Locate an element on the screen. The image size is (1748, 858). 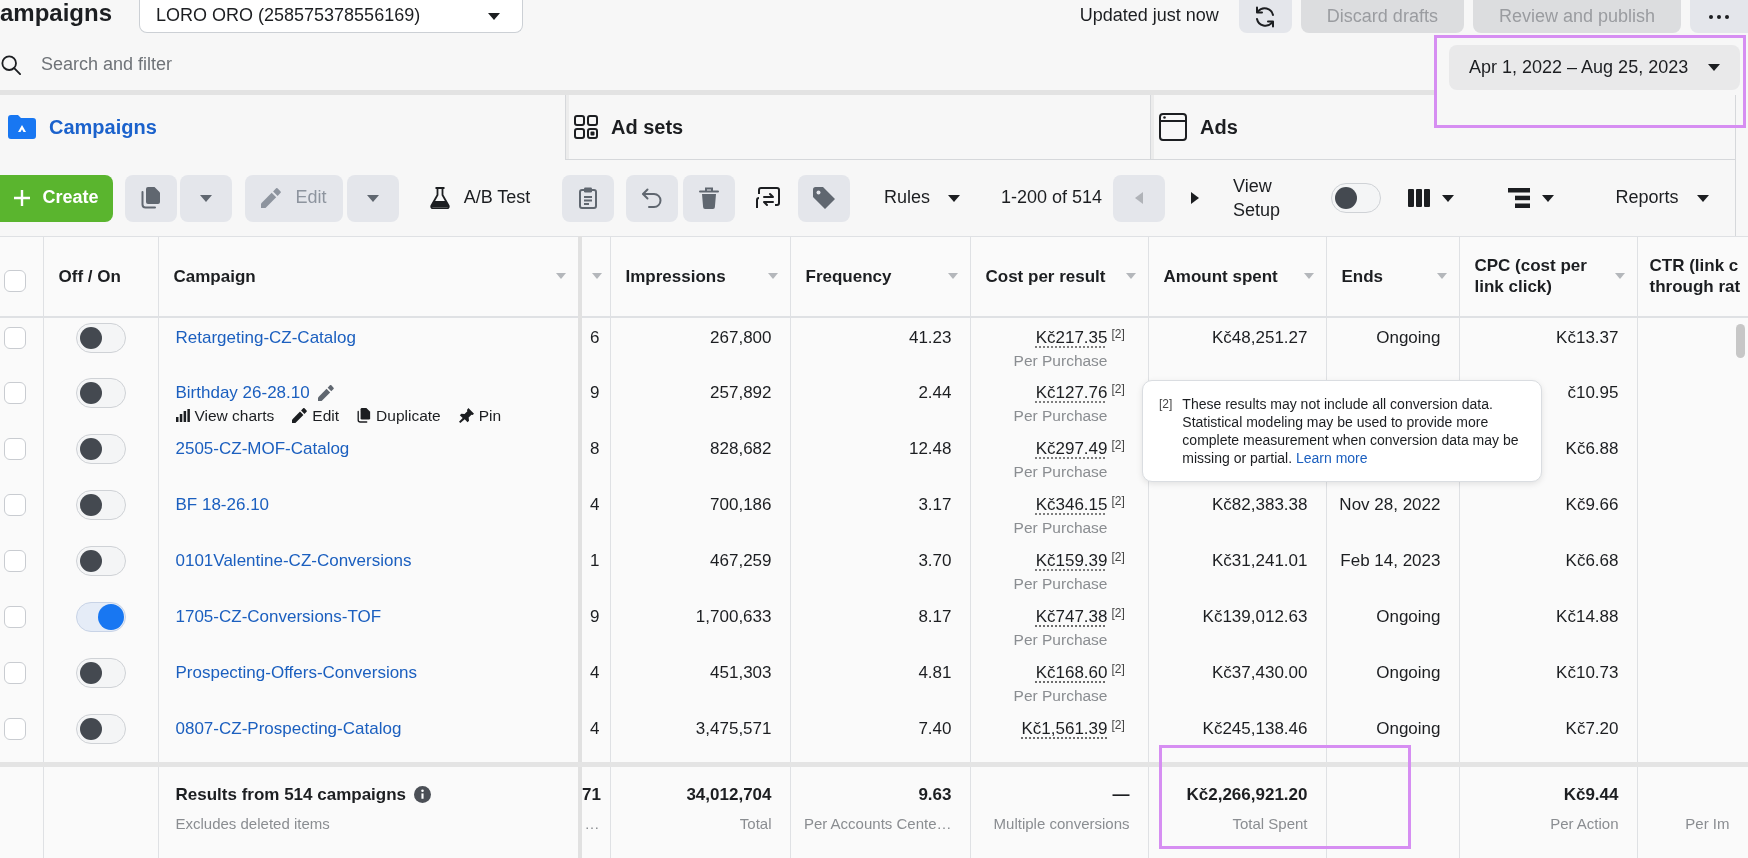
column-header: Cost per result is located at coordinates (1045, 276).